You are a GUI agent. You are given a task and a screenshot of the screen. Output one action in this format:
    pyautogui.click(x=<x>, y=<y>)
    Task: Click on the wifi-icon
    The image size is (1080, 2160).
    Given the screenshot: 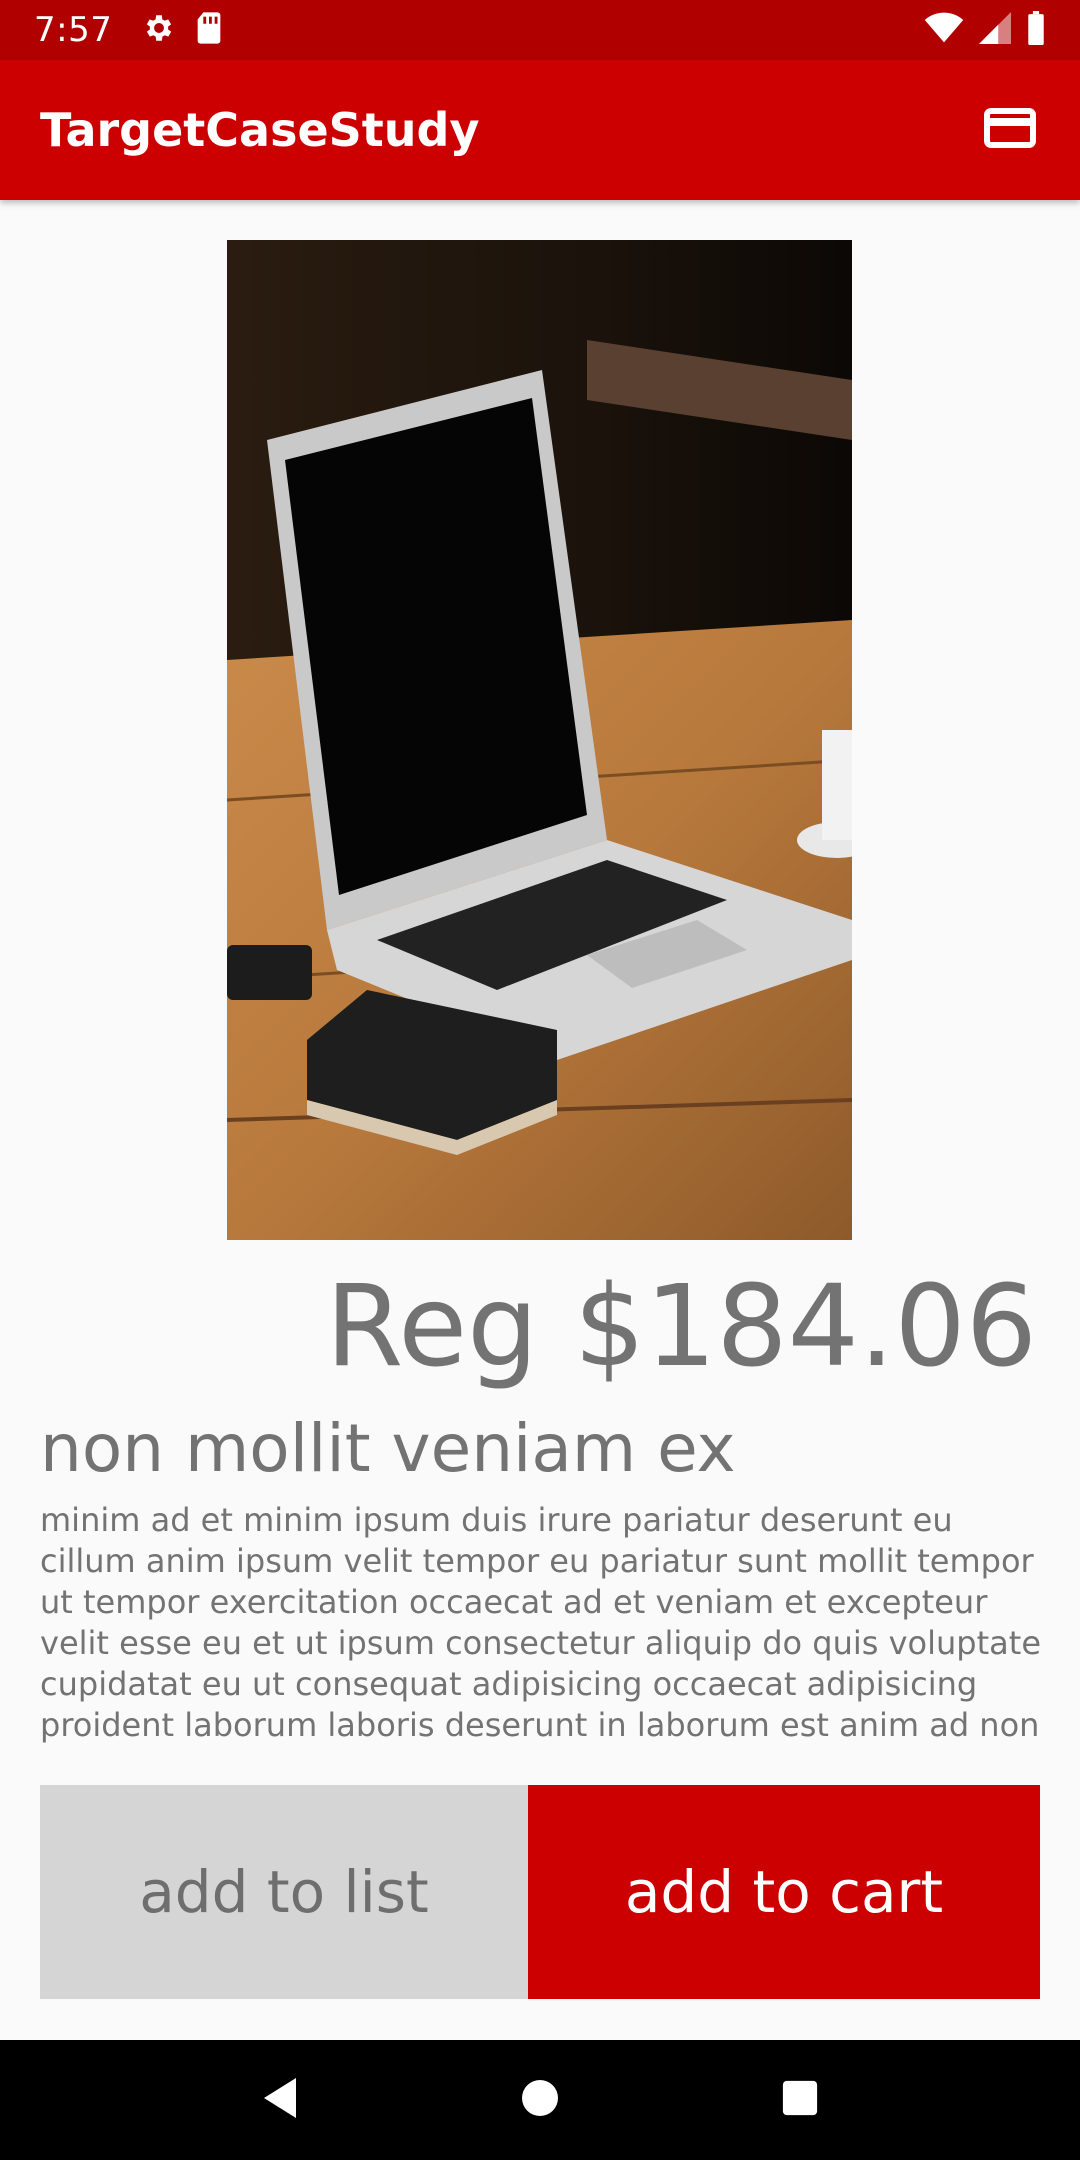 What is the action you would take?
    pyautogui.click(x=944, y=30)
    